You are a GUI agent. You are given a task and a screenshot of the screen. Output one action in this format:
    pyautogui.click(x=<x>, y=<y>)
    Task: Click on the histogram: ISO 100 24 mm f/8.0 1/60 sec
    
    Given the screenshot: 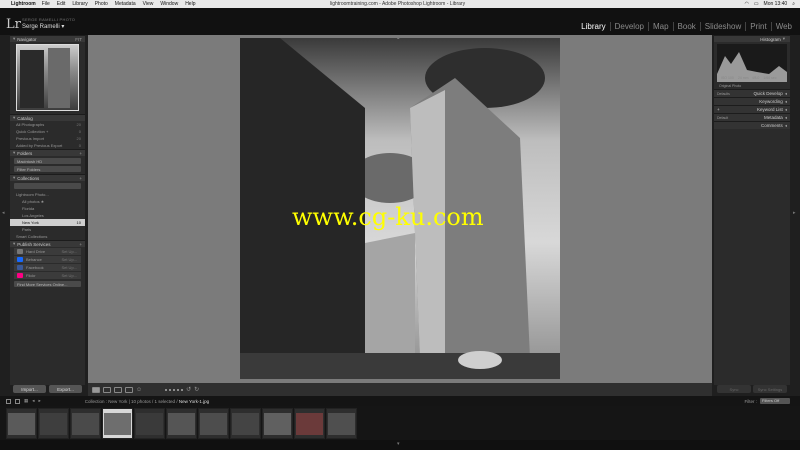 What is the action you would take?
    pyautogui.click(x=752, y=63)
    